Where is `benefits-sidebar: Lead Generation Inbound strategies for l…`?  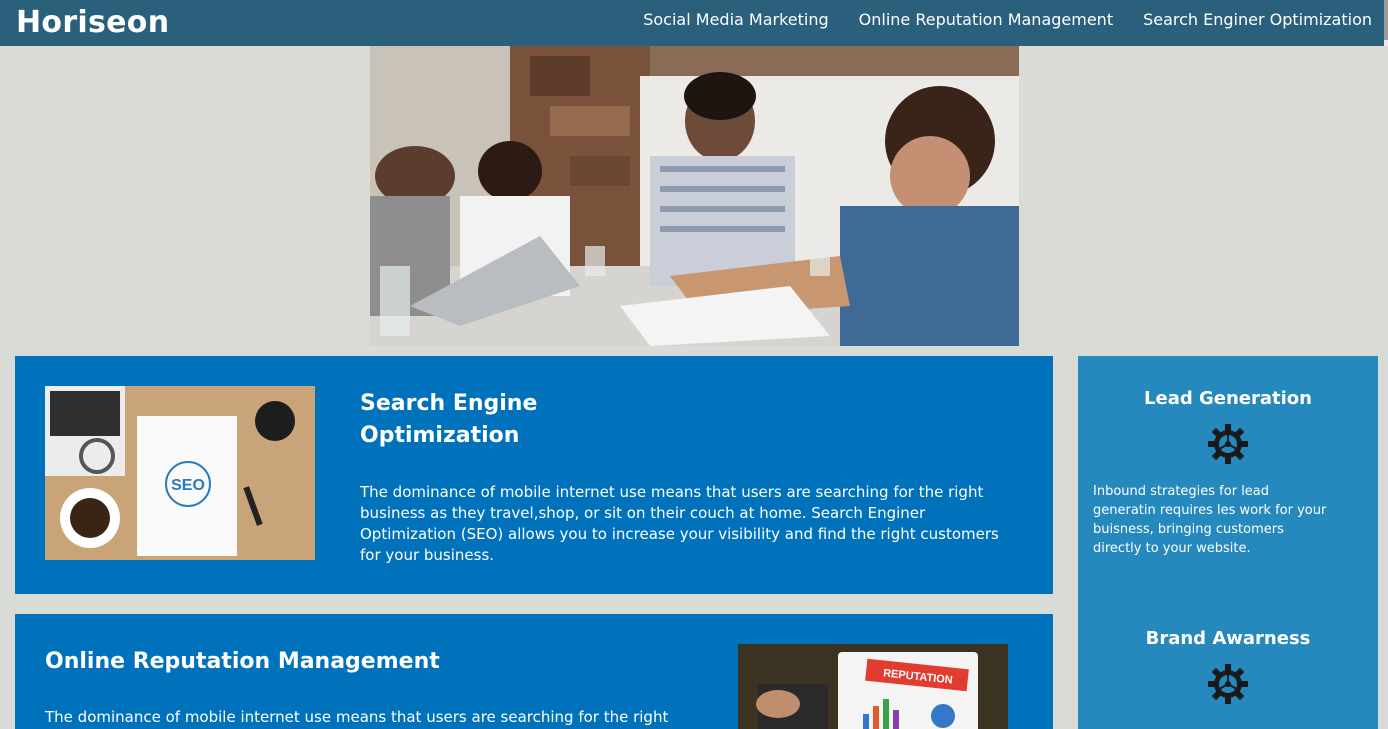
benefits-sidebar: Lead Generation Inbound strategies for l… is located at coordinates (1228, 542).